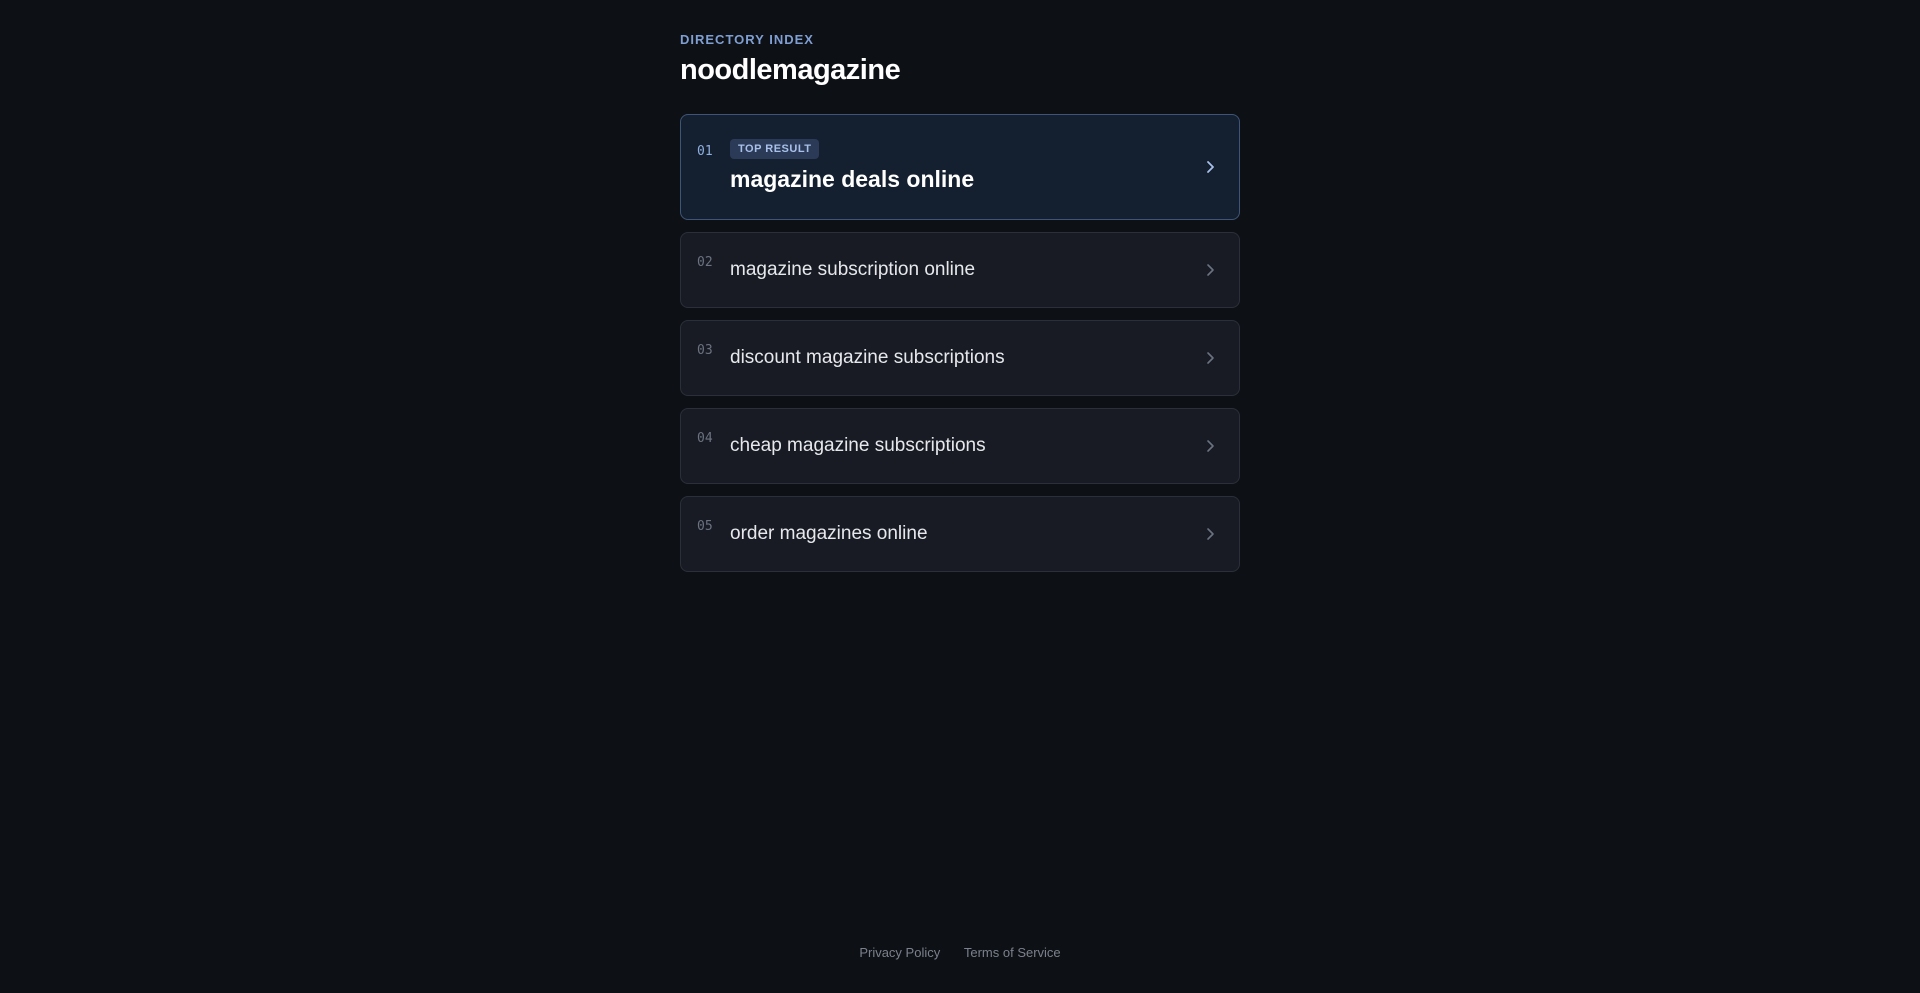  I want to click on result-label: magazine deals online, so click(852, 179).